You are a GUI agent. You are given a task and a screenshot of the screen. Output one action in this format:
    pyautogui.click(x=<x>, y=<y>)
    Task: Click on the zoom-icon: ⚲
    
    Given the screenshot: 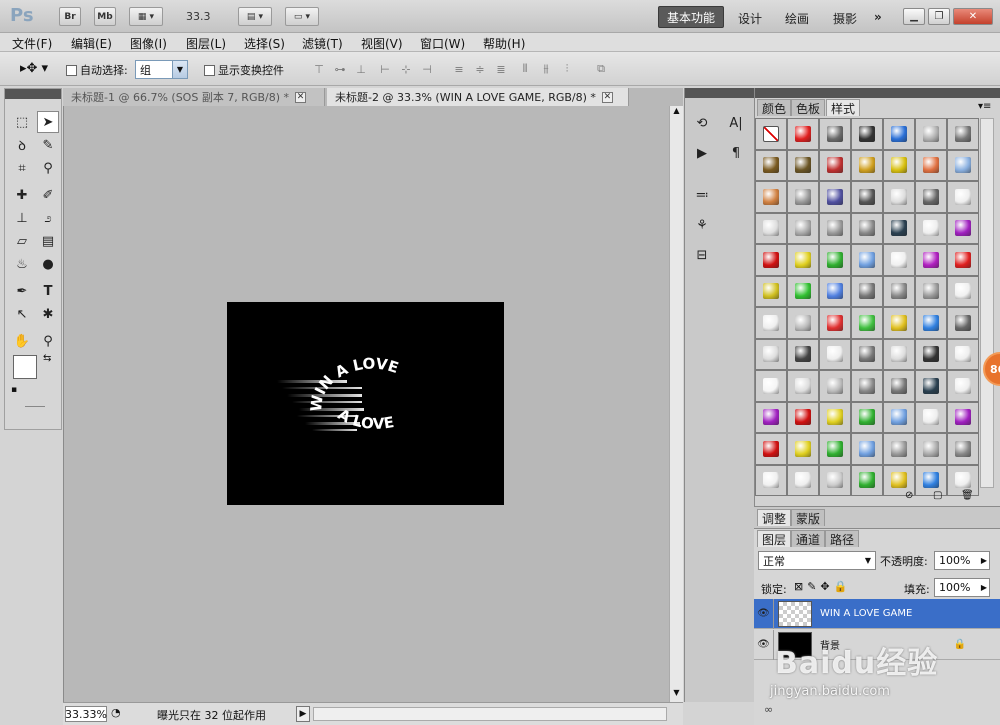 What is the action you would take?
    pyautogui.click(x=48, y=341)
    